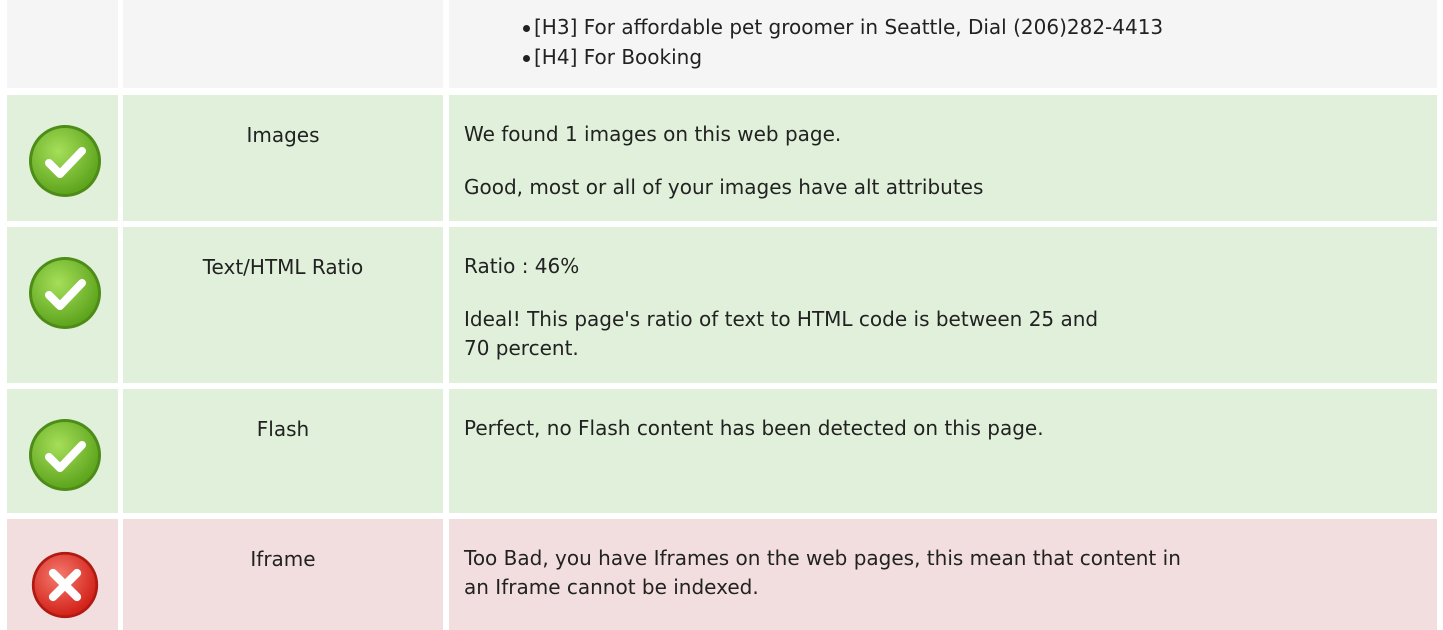 The height and width of the screenshot is (630, 1443). I want to click on row-label: Text/HTML Ratio, so click(283, 267).